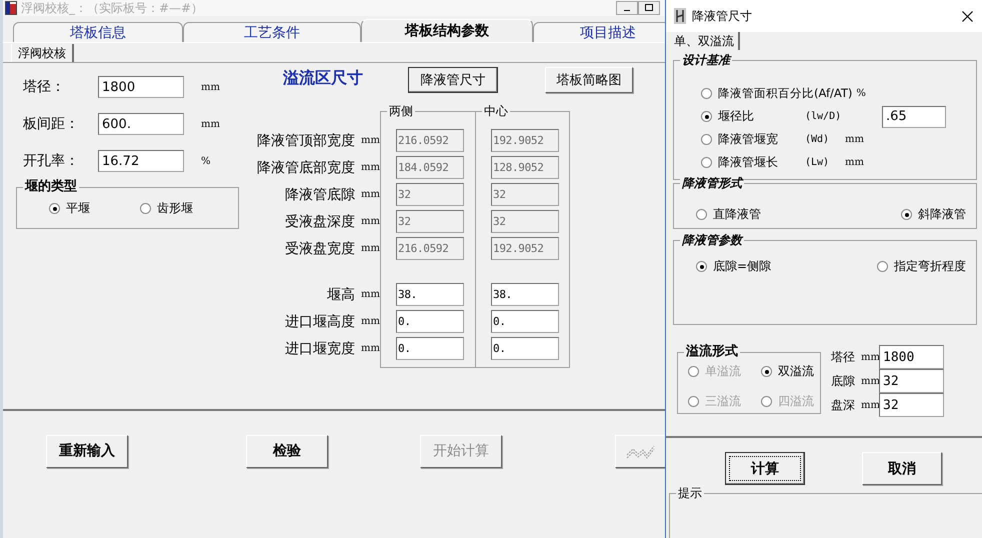 Image resolution: width=982 pixels, height=538 pixels. Describe the element at coordinates (796, 371) in the screenshot. I see `radio-label: 双溢流` at that location.